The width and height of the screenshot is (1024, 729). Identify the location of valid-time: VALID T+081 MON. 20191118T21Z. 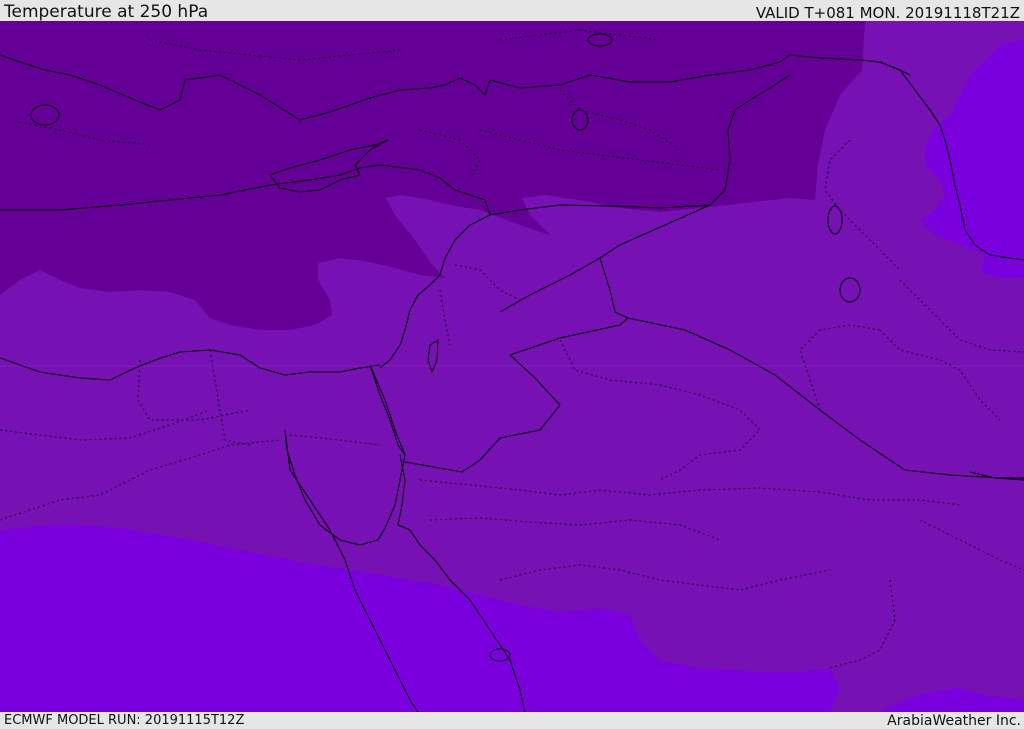
(887, 13).